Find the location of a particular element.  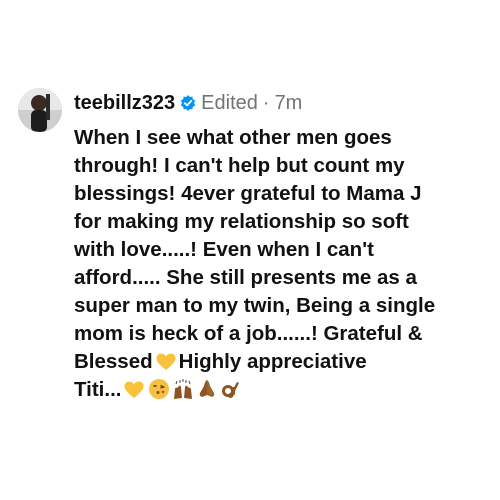

ok-hand-icon is located at coordinates (231, 389).